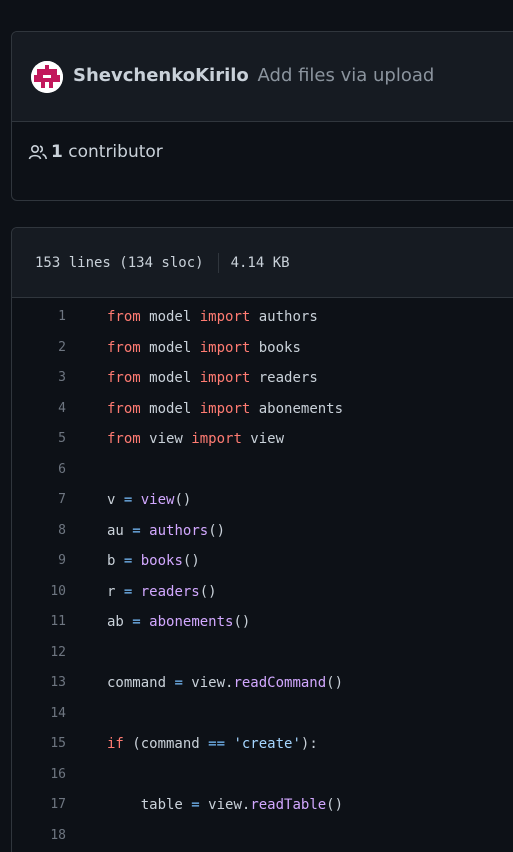 The image size is (513, 852). What do you see at coordinates (262, 561) in the screenshot?
I see `code-line: 9 b = books()` at bounding box center [262, 561].